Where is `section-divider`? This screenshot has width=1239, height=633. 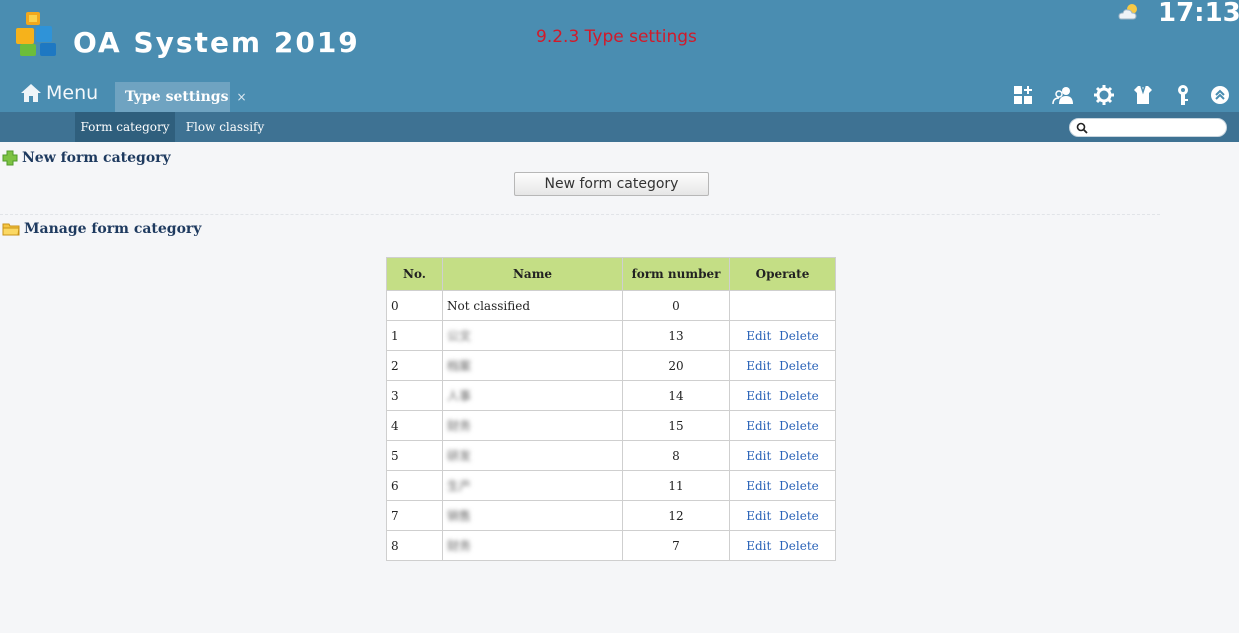
section-divider is located at coordinates (580, 214).